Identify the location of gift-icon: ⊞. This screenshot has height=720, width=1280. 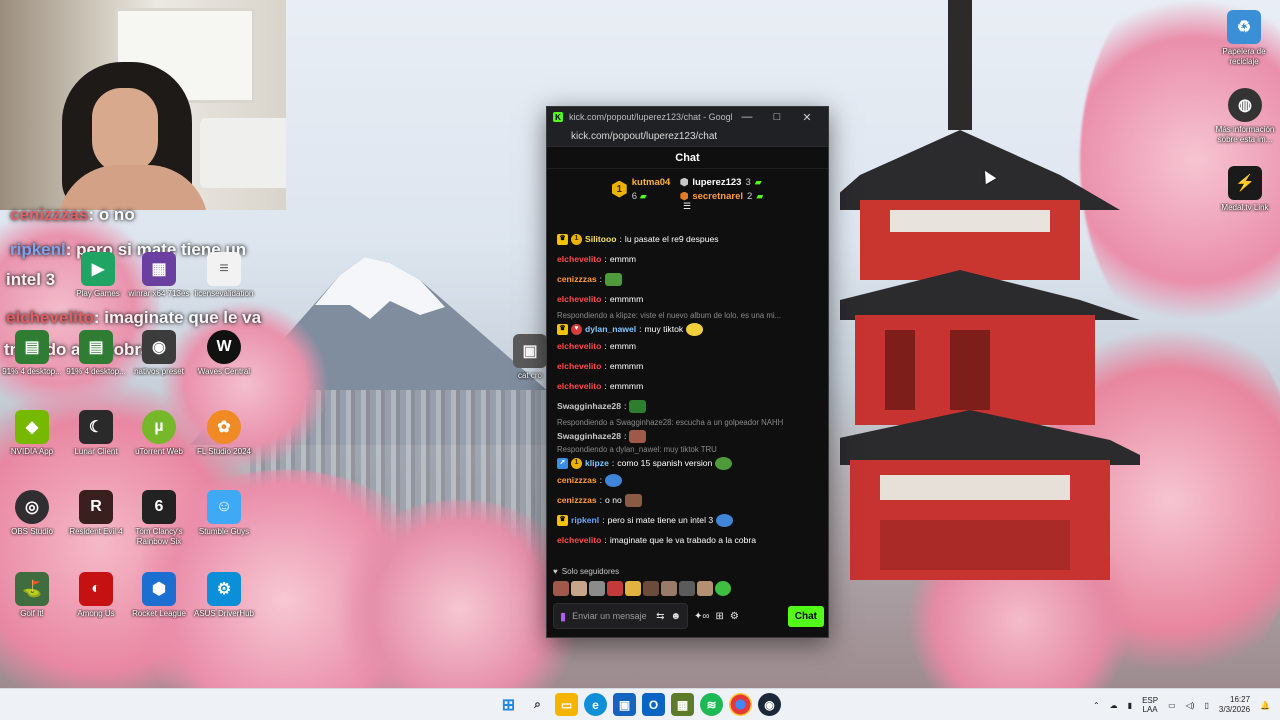
(720, 616).